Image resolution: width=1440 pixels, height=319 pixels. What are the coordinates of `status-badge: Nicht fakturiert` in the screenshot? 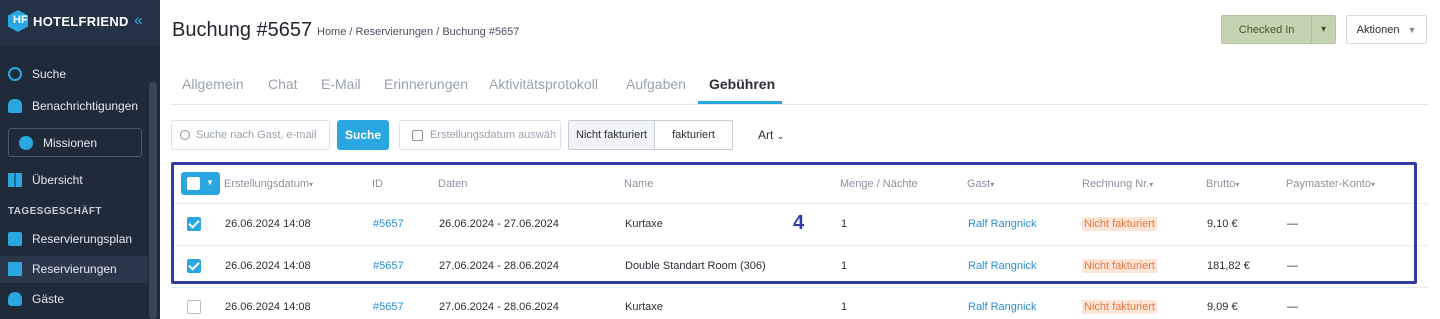 It's located at (1119, 307).